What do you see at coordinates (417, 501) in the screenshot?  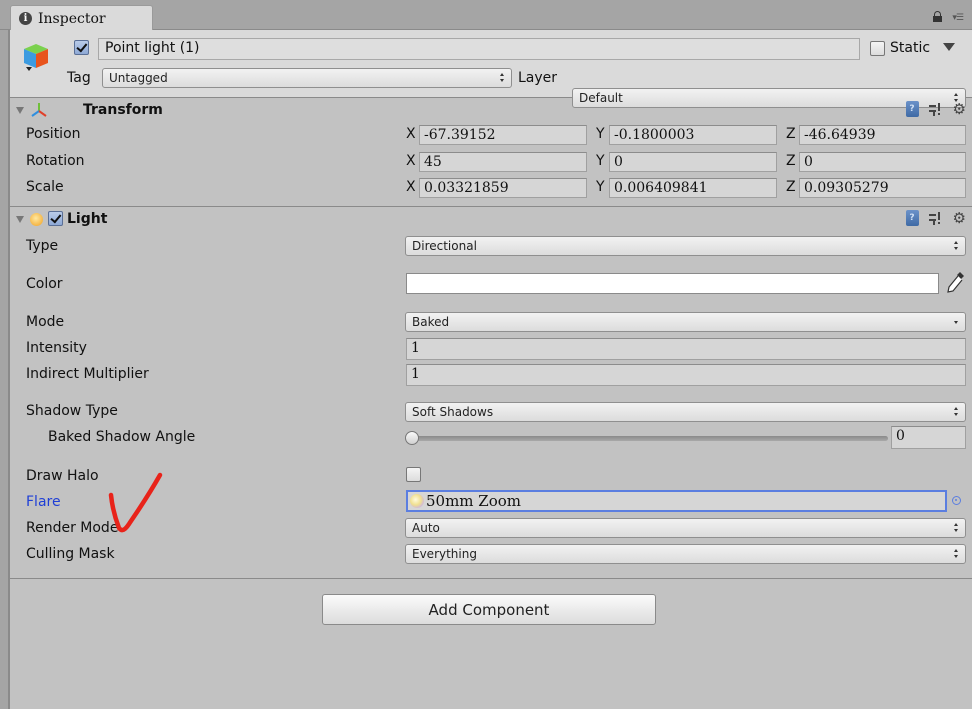 I see `flare-asset-icon` at bounding box center [417, 501].